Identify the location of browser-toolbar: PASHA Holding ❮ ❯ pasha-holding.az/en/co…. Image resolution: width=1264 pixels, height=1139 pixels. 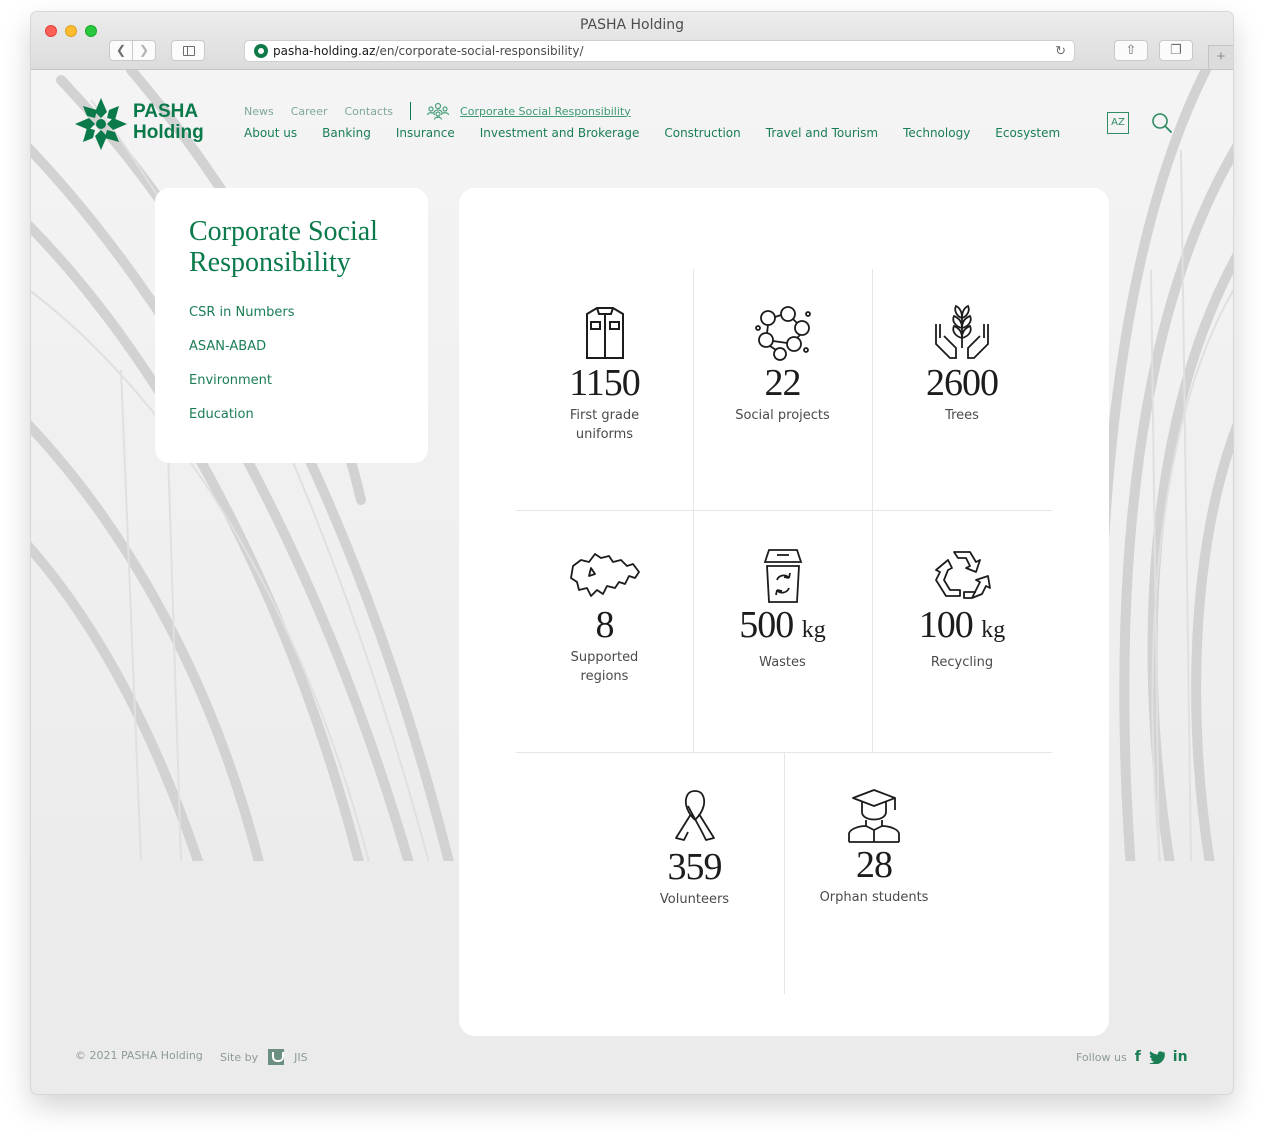
(632, 41).